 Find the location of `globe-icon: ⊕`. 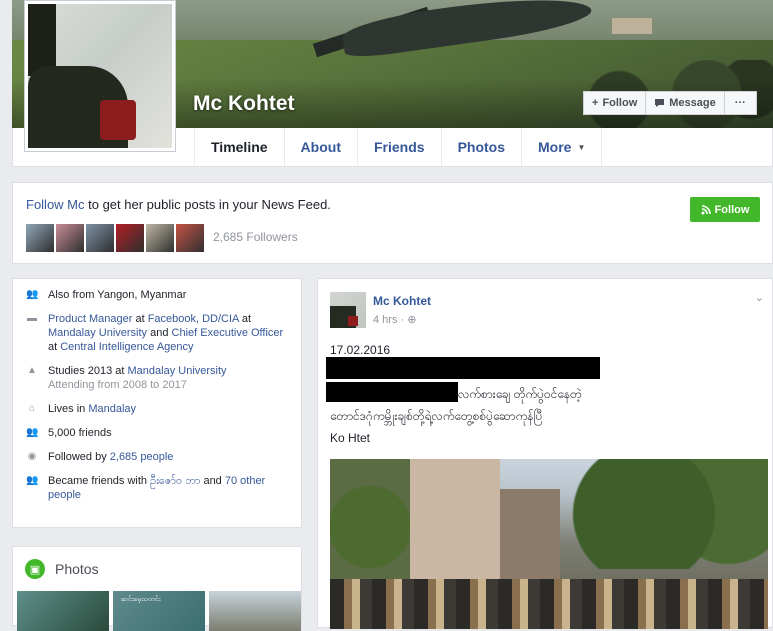

globe-icon: ⊕ is located at coordinates (412, 320).